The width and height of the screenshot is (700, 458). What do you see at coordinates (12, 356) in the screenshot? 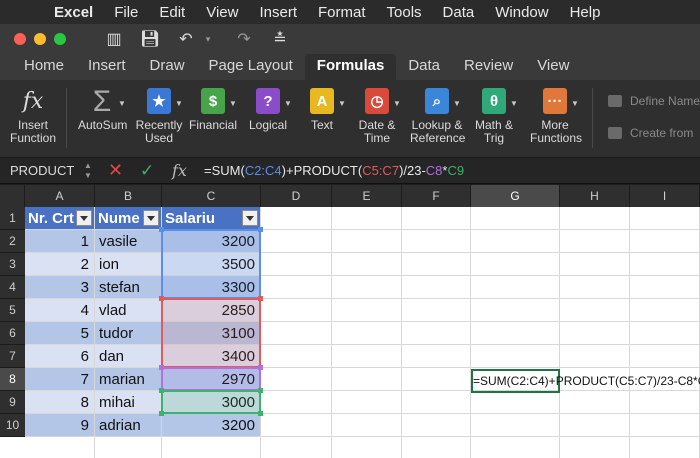
I see `row-header-7: 7` at bounding box center [12, 356].